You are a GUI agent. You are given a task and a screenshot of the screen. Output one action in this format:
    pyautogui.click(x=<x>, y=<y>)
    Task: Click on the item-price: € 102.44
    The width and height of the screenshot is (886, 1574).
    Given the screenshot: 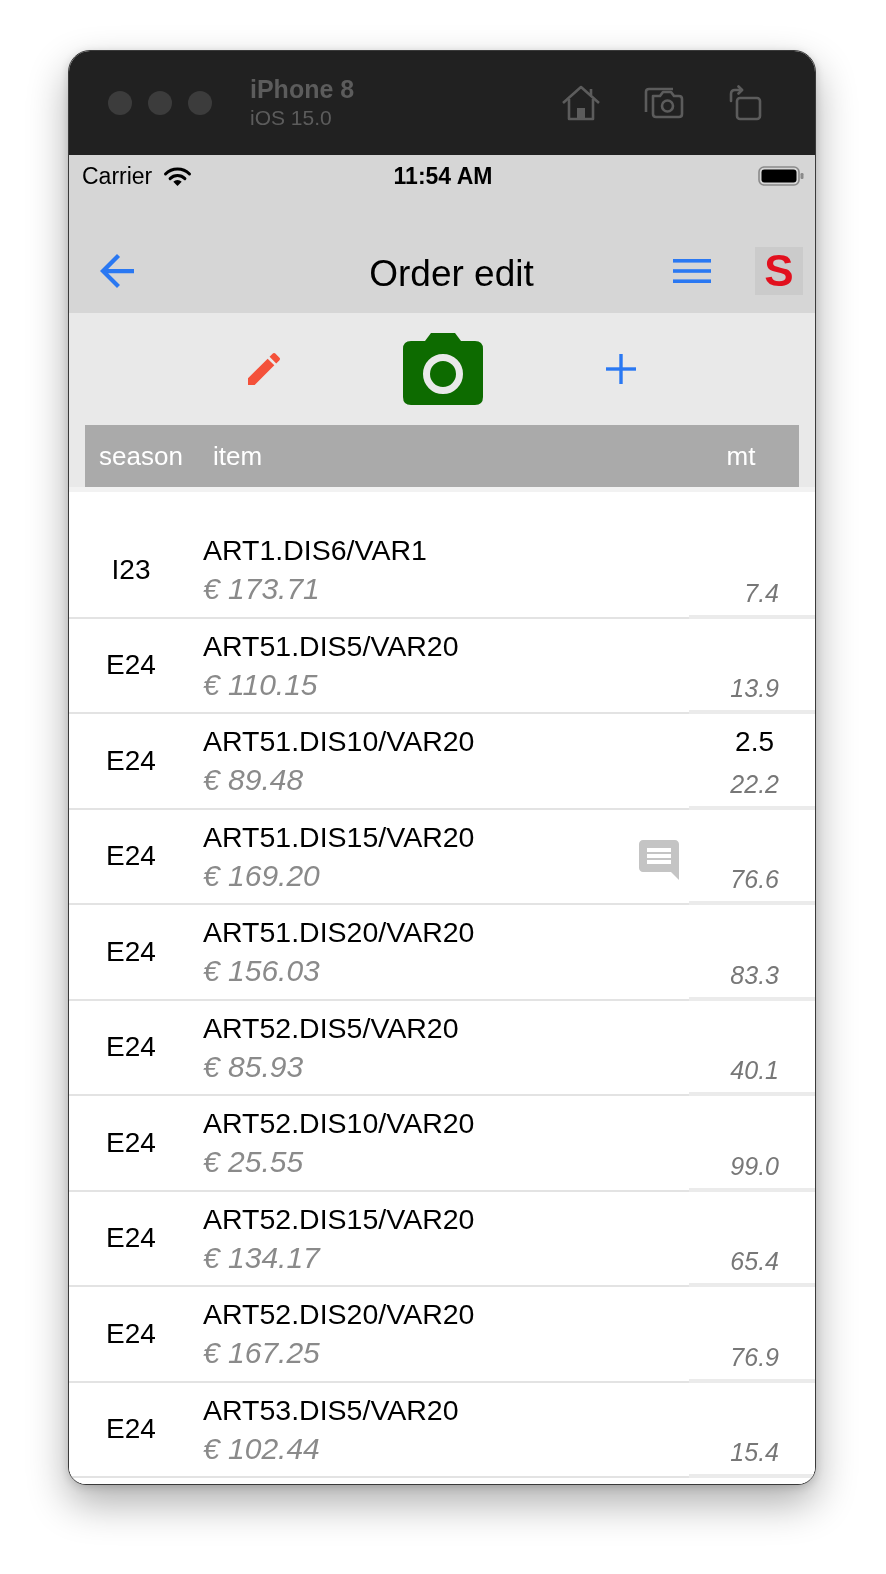 What is the action you would take?
    pyautogui.click(x=261, y=1448)
    